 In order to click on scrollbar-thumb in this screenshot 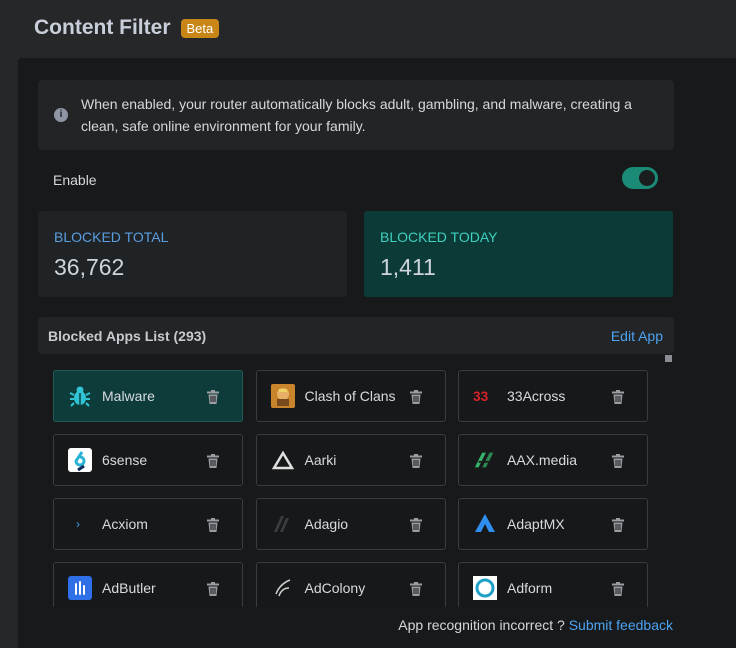, I will do `click(668, 358)`.